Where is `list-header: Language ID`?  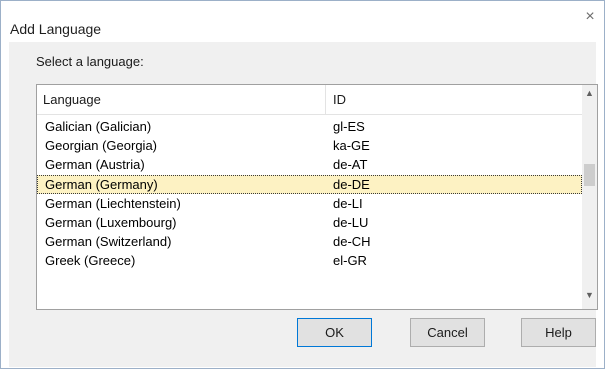 list-header: Language ID is located at coordinates (309, 100).